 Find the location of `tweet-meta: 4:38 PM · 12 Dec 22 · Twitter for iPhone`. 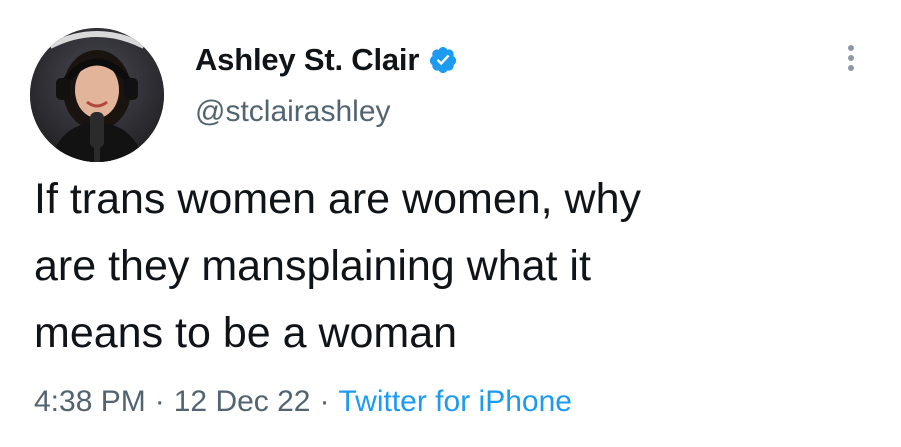

tweet-meta: 4:38 PM · 12 Dec 22 · Twitter for iPhone is located at coordinates (303, 402).